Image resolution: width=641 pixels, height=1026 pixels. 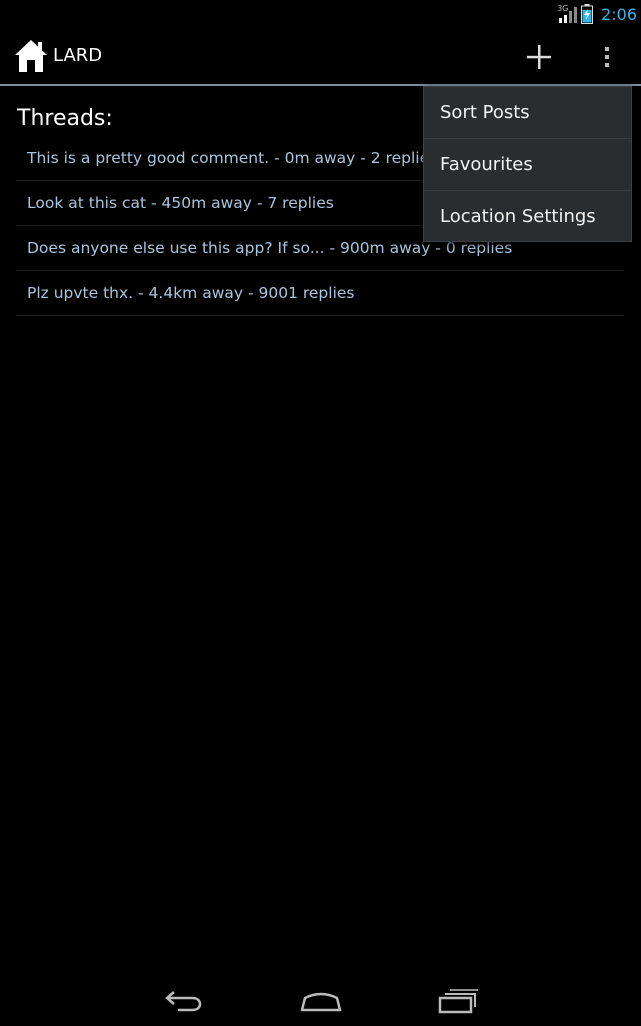 What do you see at coordinates (527, 217) in the screenshot?
I see `menu-item-location-settings: Location Settings` at bounding box center [527, 217].